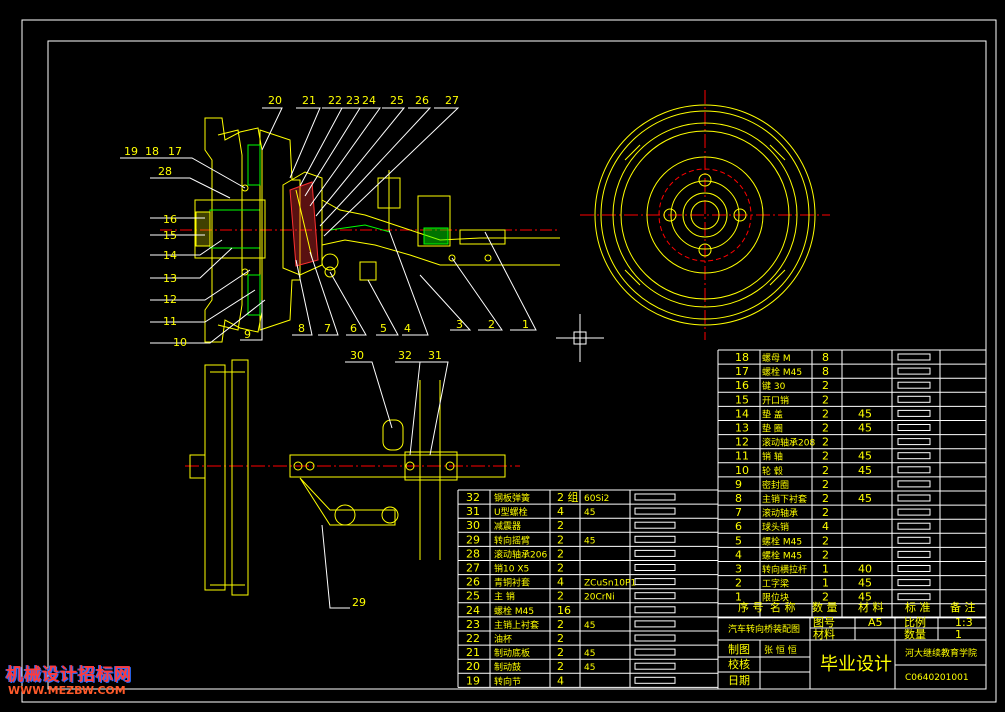  I want to click on part-no: 5, so click(738, 540).